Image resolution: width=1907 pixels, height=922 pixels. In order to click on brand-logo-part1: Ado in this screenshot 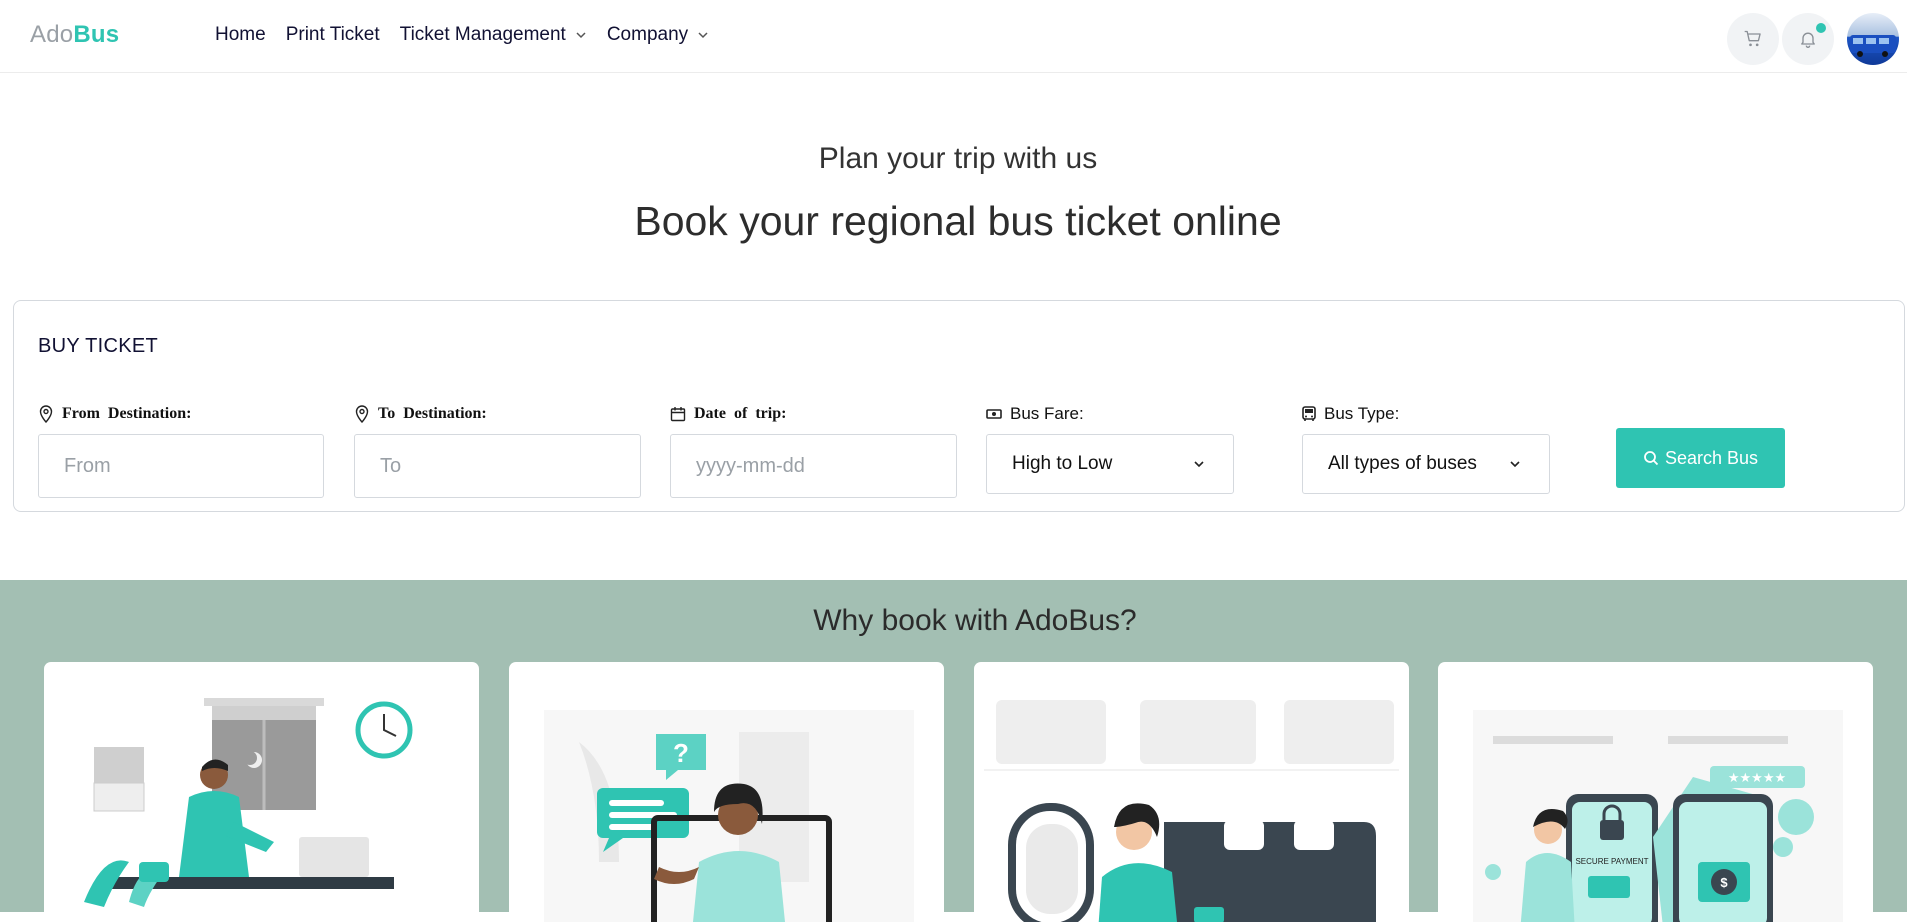, I will do `click(52, 34)`.